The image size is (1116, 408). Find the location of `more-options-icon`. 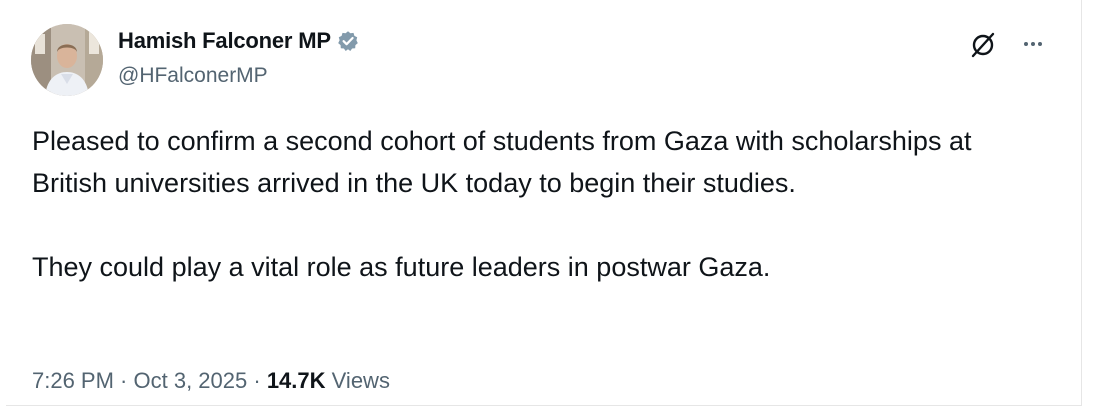

more-options-icon is located at coordinates (1033, 44).